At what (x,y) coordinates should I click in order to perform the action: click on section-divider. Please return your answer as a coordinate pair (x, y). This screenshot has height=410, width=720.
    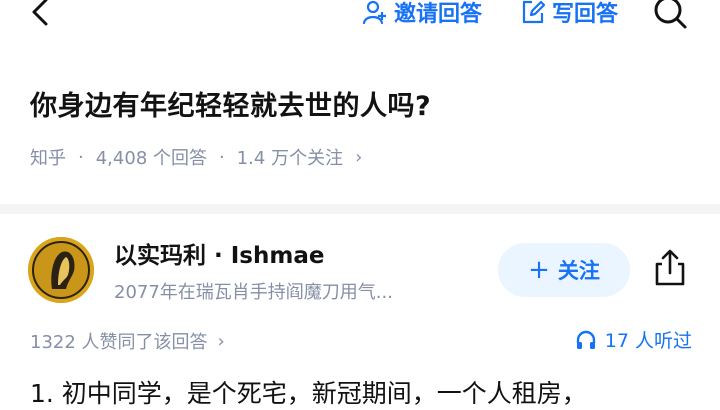
    Looking at the image, I should click on (360, 209).